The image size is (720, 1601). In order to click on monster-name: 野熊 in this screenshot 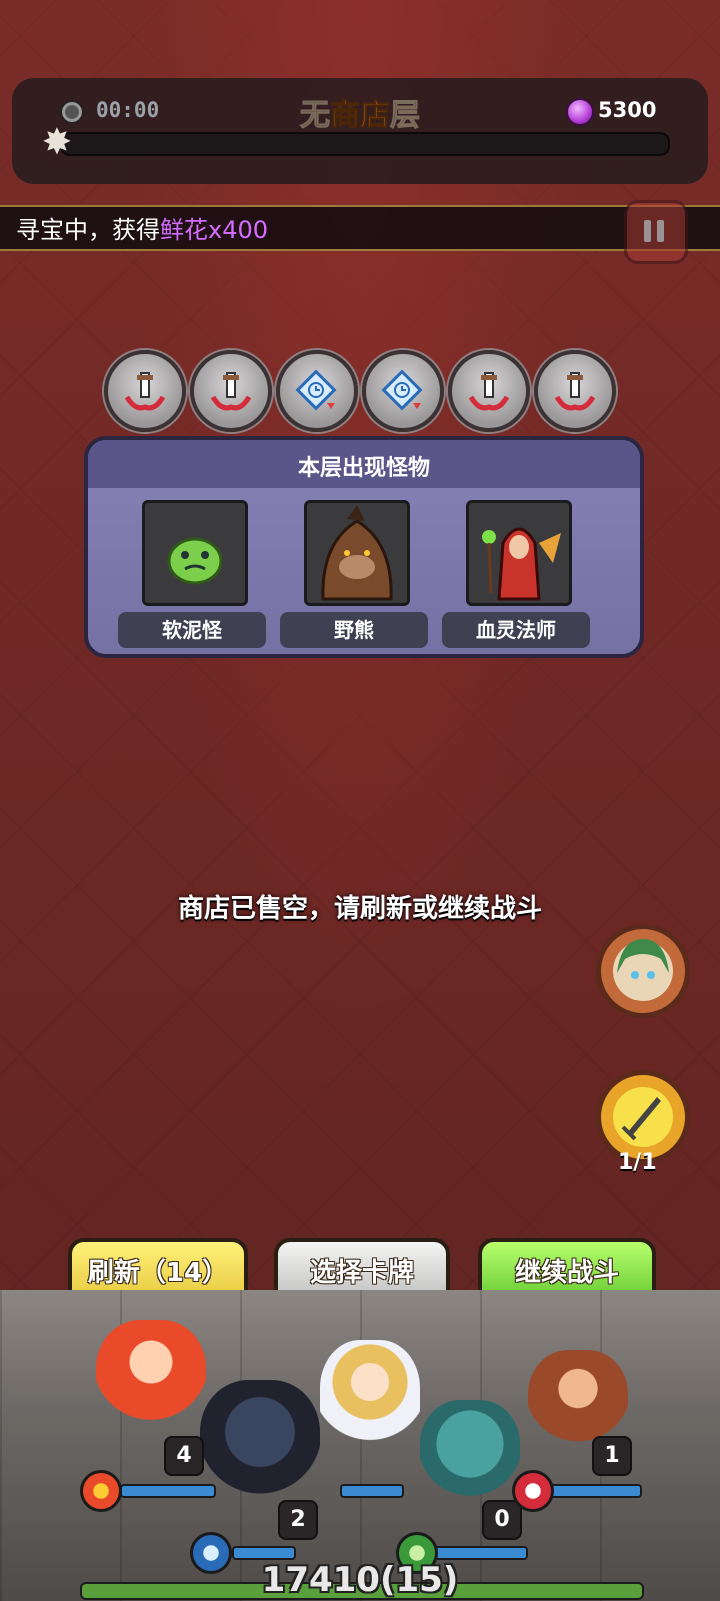, I will do `click(354, 630)`.